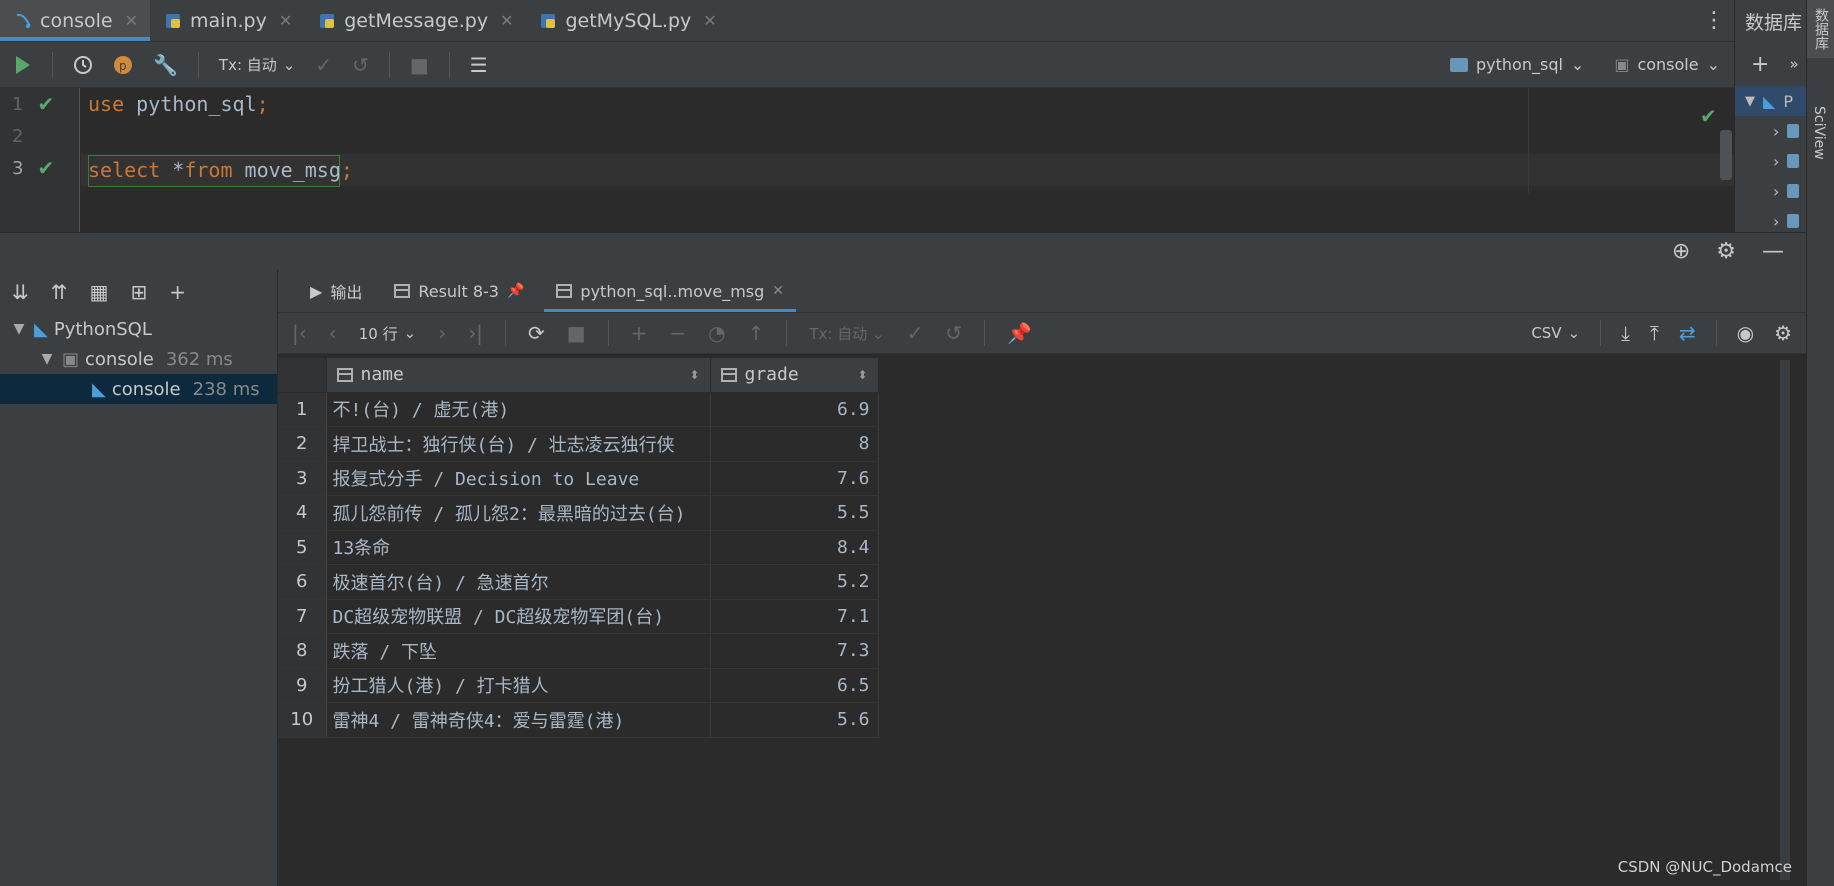 The width and height of the screenshot is (1834, 886). I want to click on table-view-icon: ☰, so click(479, 65).